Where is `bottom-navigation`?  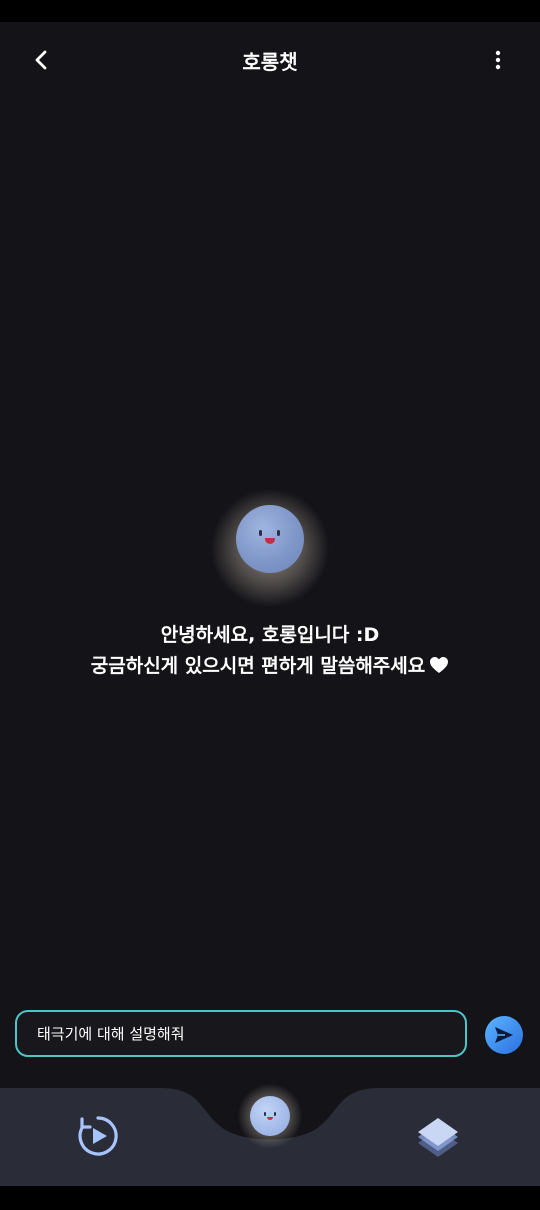 bottom-navigation is located at coordinates (270, 1135).